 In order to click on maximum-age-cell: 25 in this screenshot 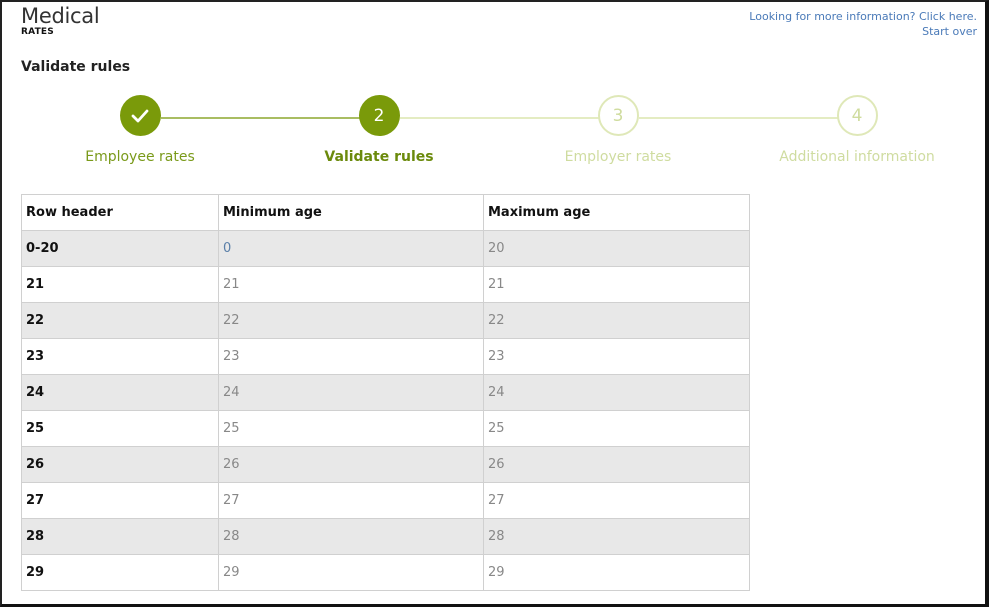, I will do `click(616, 428)`.